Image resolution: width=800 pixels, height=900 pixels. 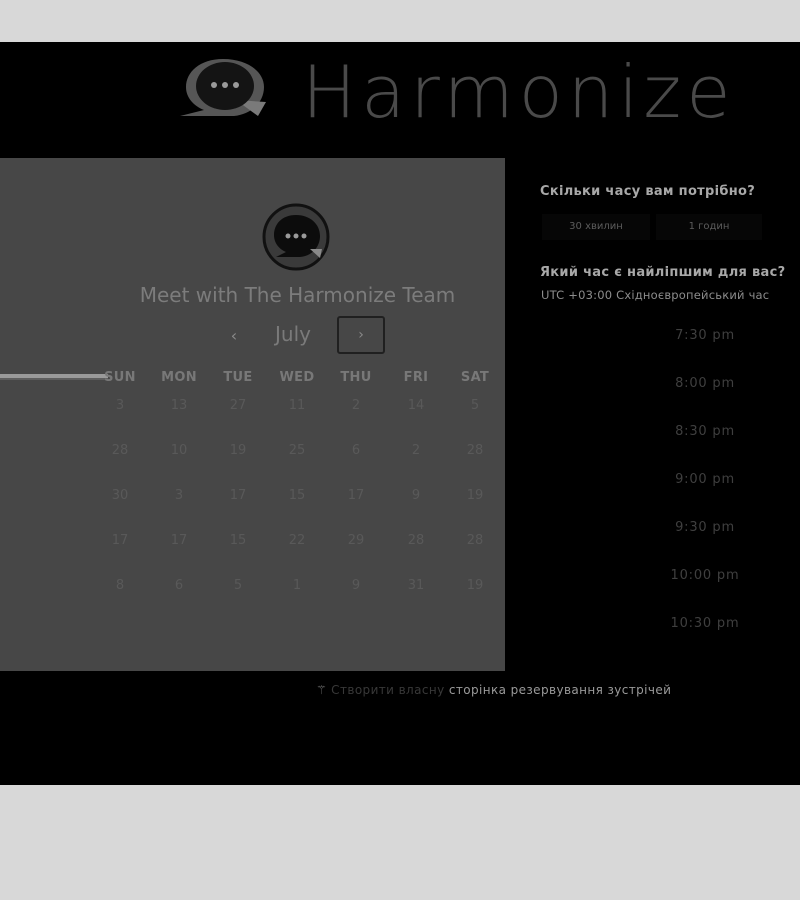 I want to click on next-month-button: ›, so click(x=361, y=335).